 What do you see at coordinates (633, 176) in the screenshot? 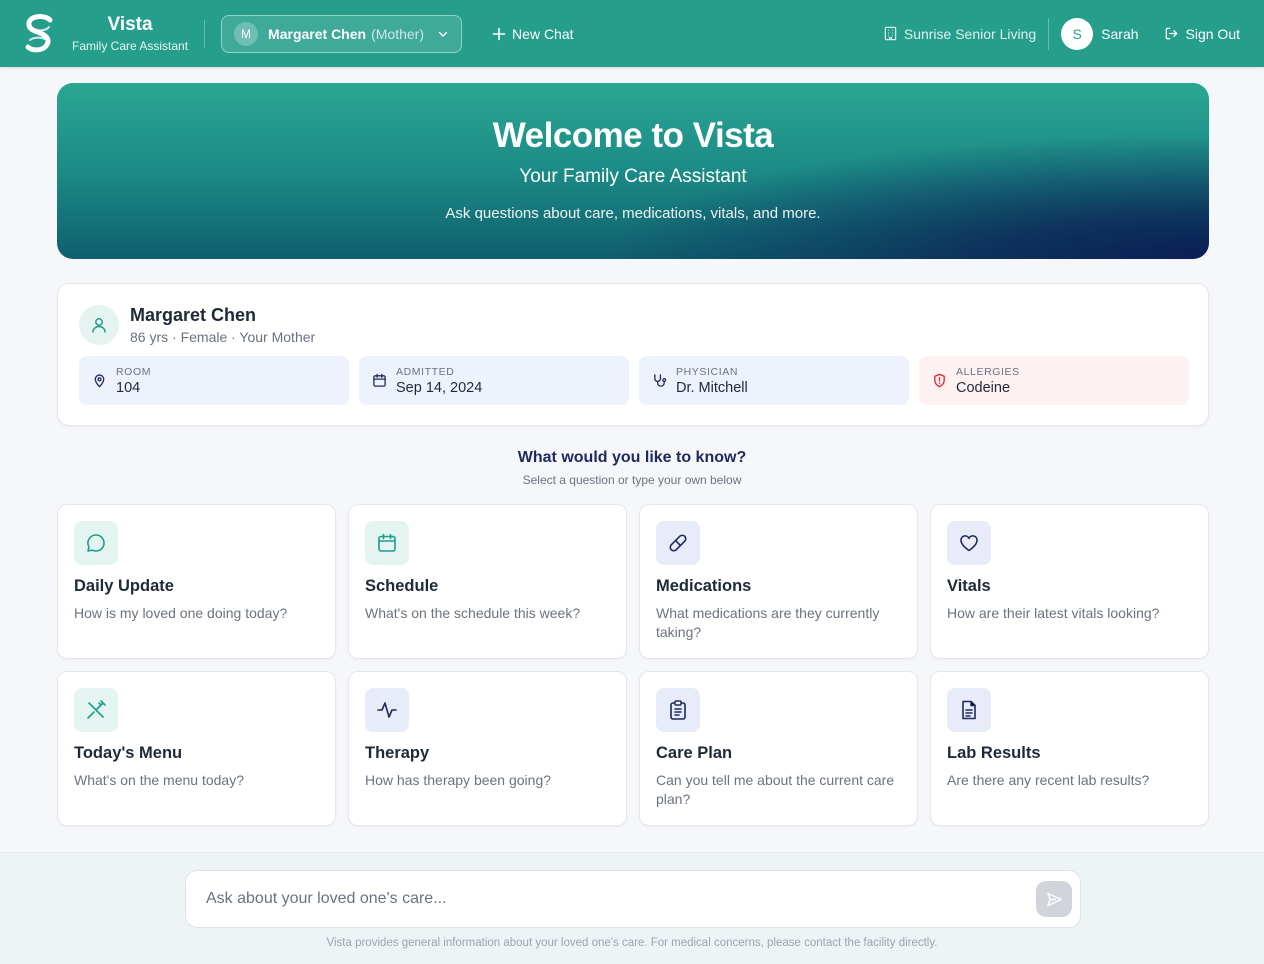
I see `hero-subtitle: Your Family Care Assistant` at bounding box center [633, 176].